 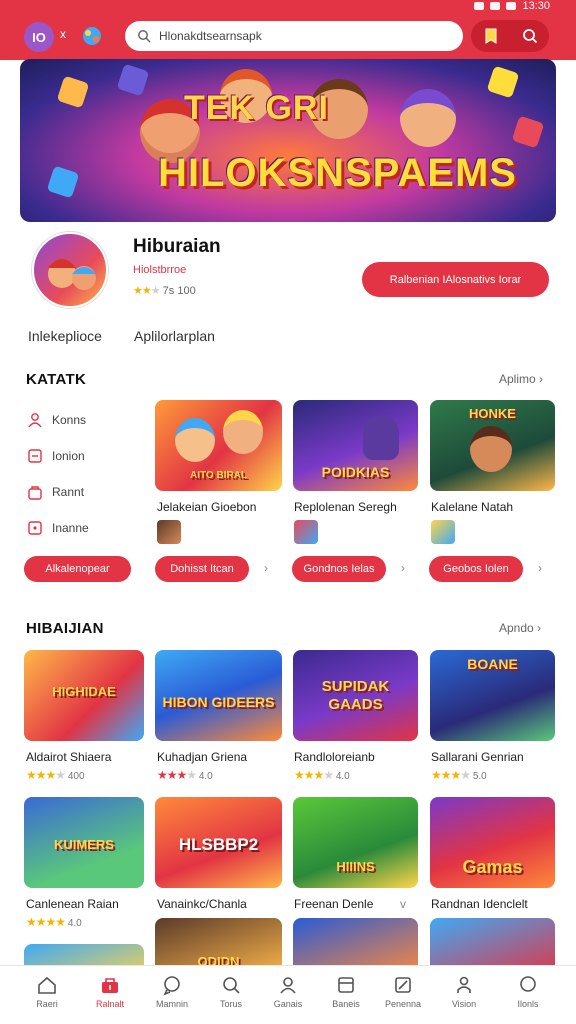 I want to click on nav-item-home: Raeri, so click(x=47, y=991).